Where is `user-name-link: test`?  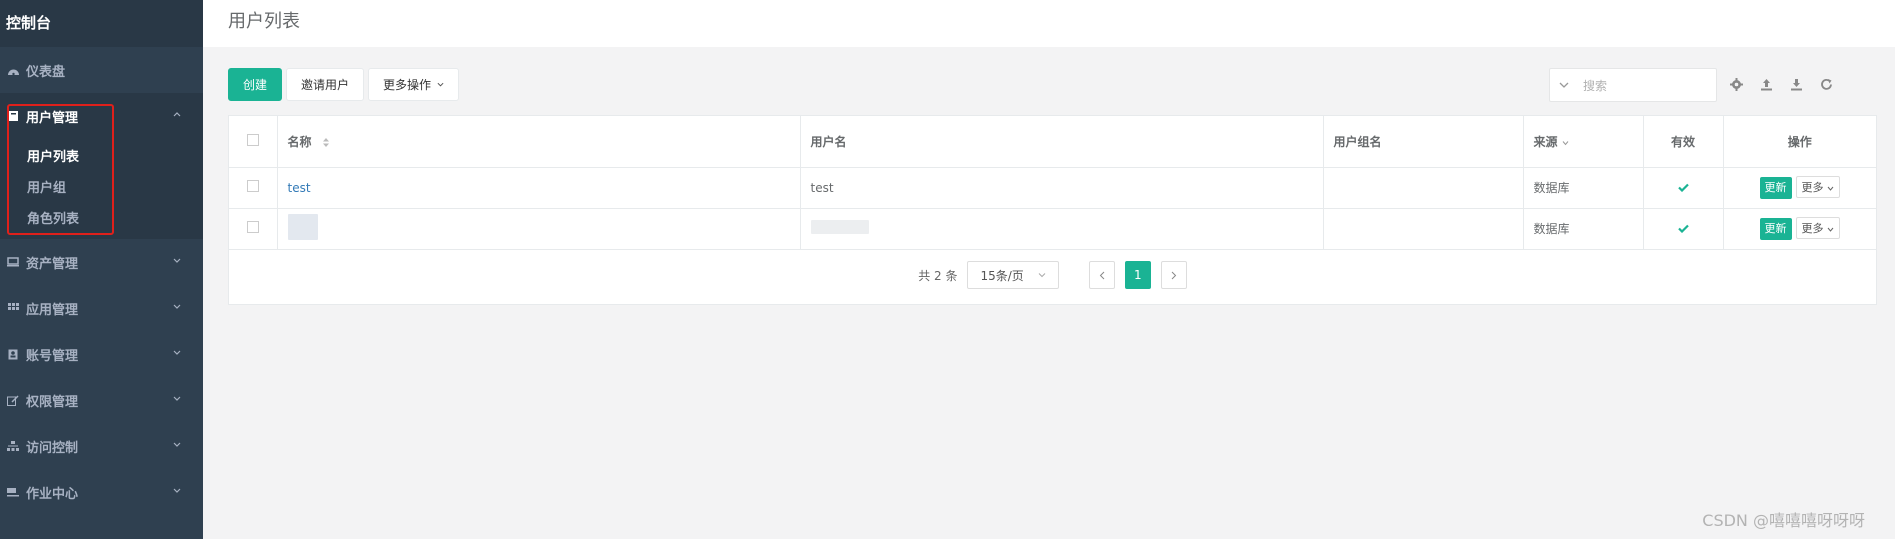
user-name-link: test is located at coordinates (299, 188).